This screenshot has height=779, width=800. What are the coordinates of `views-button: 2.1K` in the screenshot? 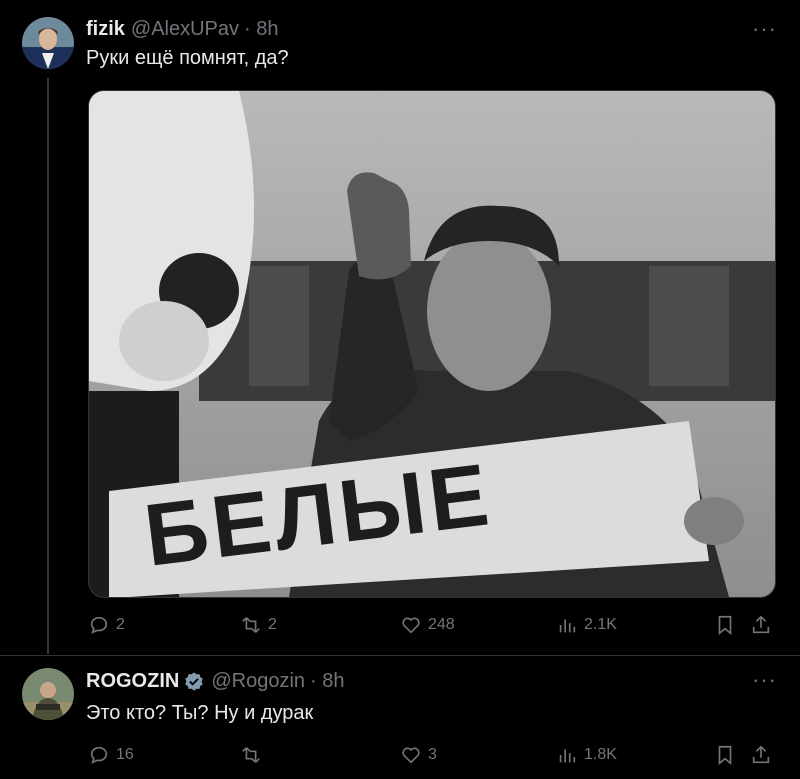 It's located at (586, 625).